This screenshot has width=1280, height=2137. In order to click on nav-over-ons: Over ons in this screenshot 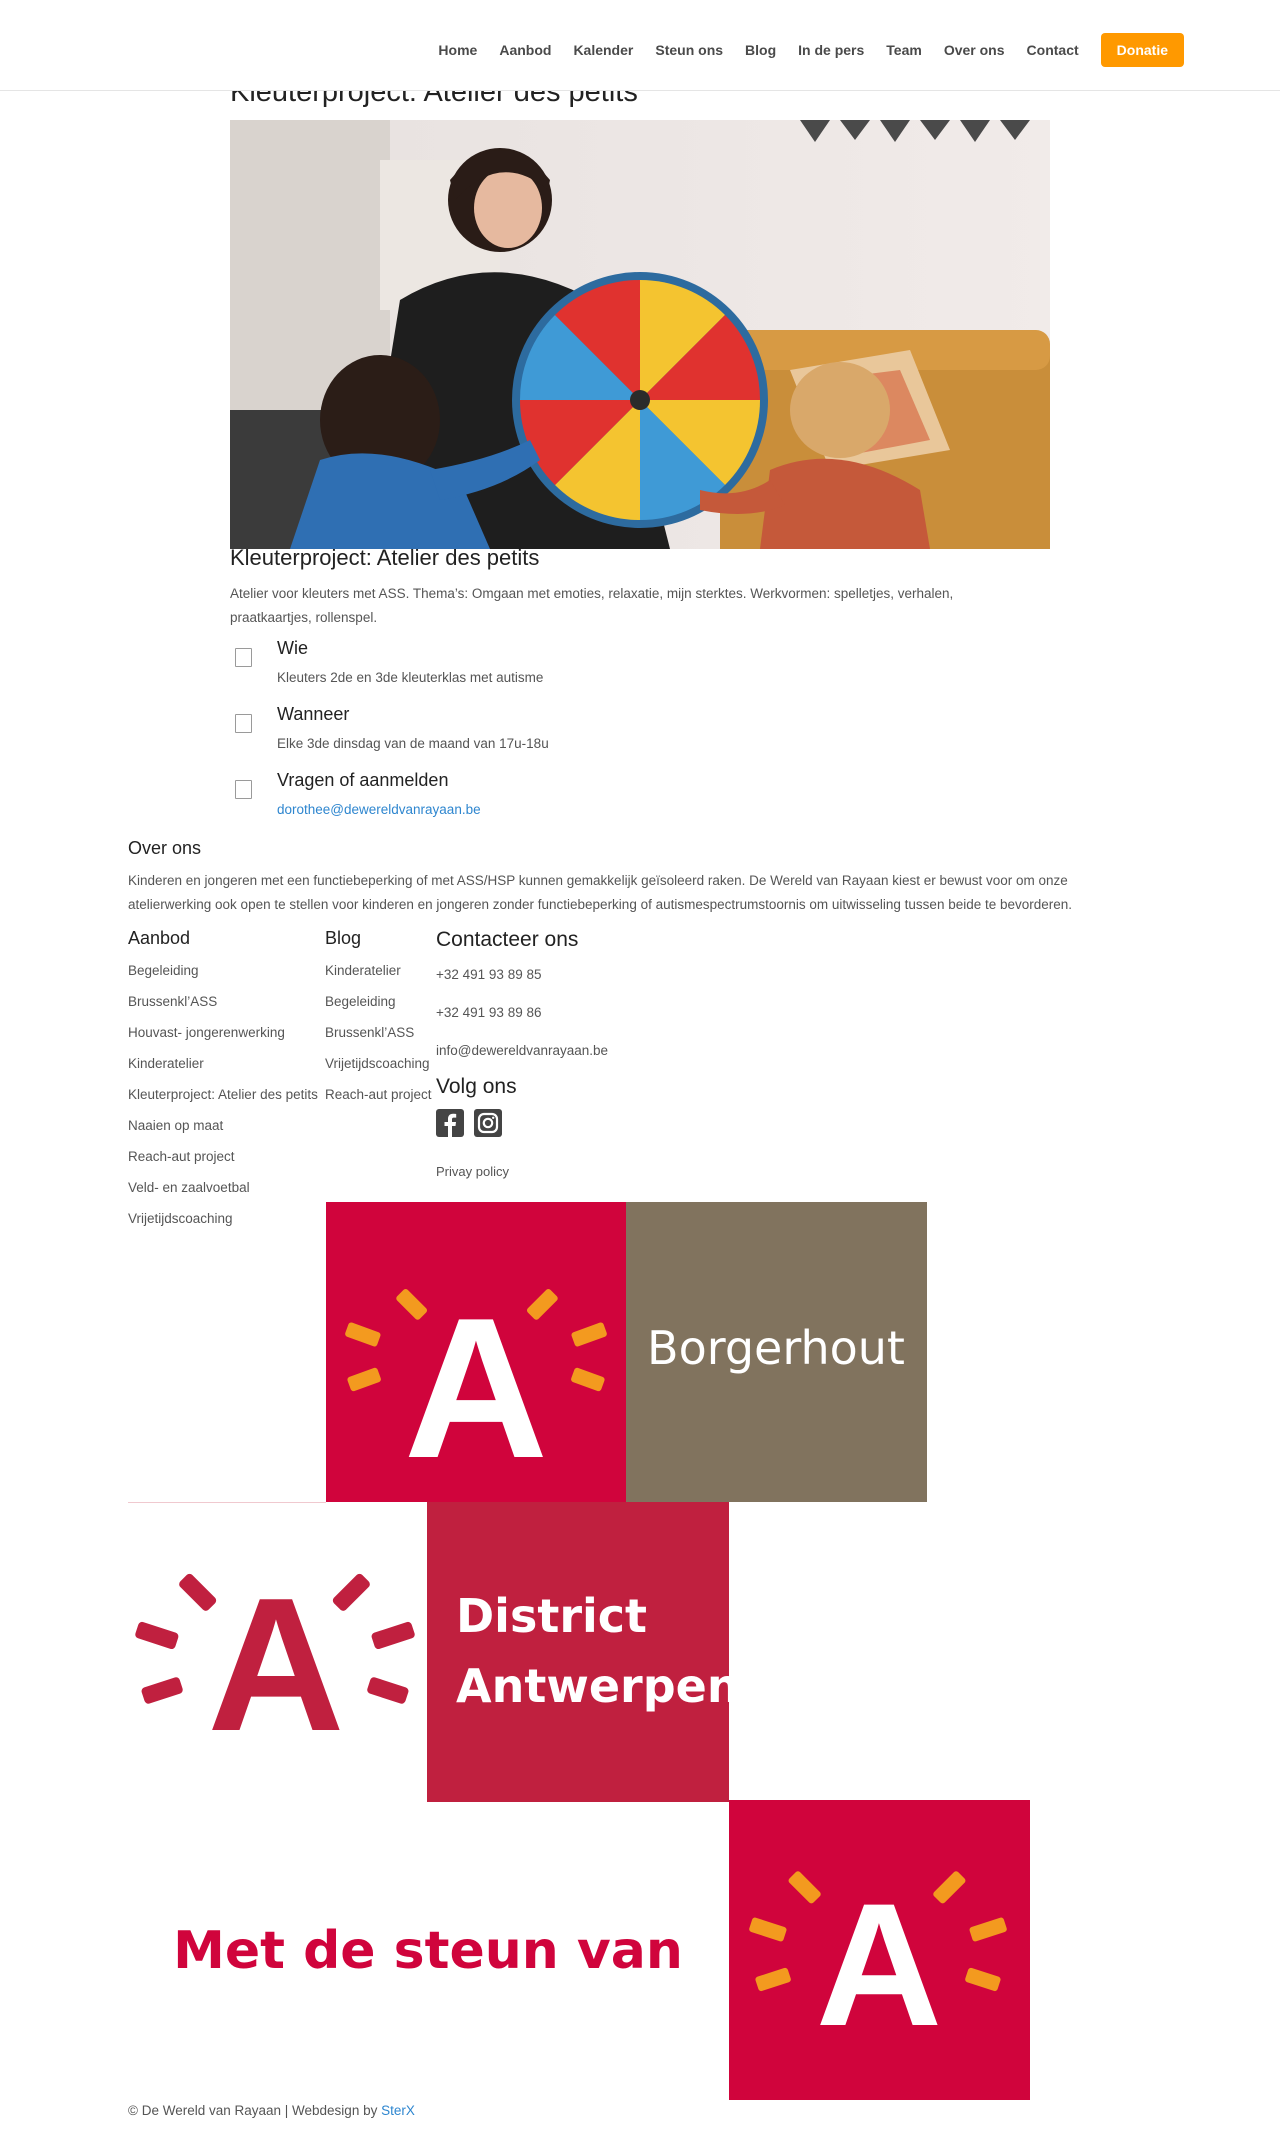, I will do `click(974, 50)`.